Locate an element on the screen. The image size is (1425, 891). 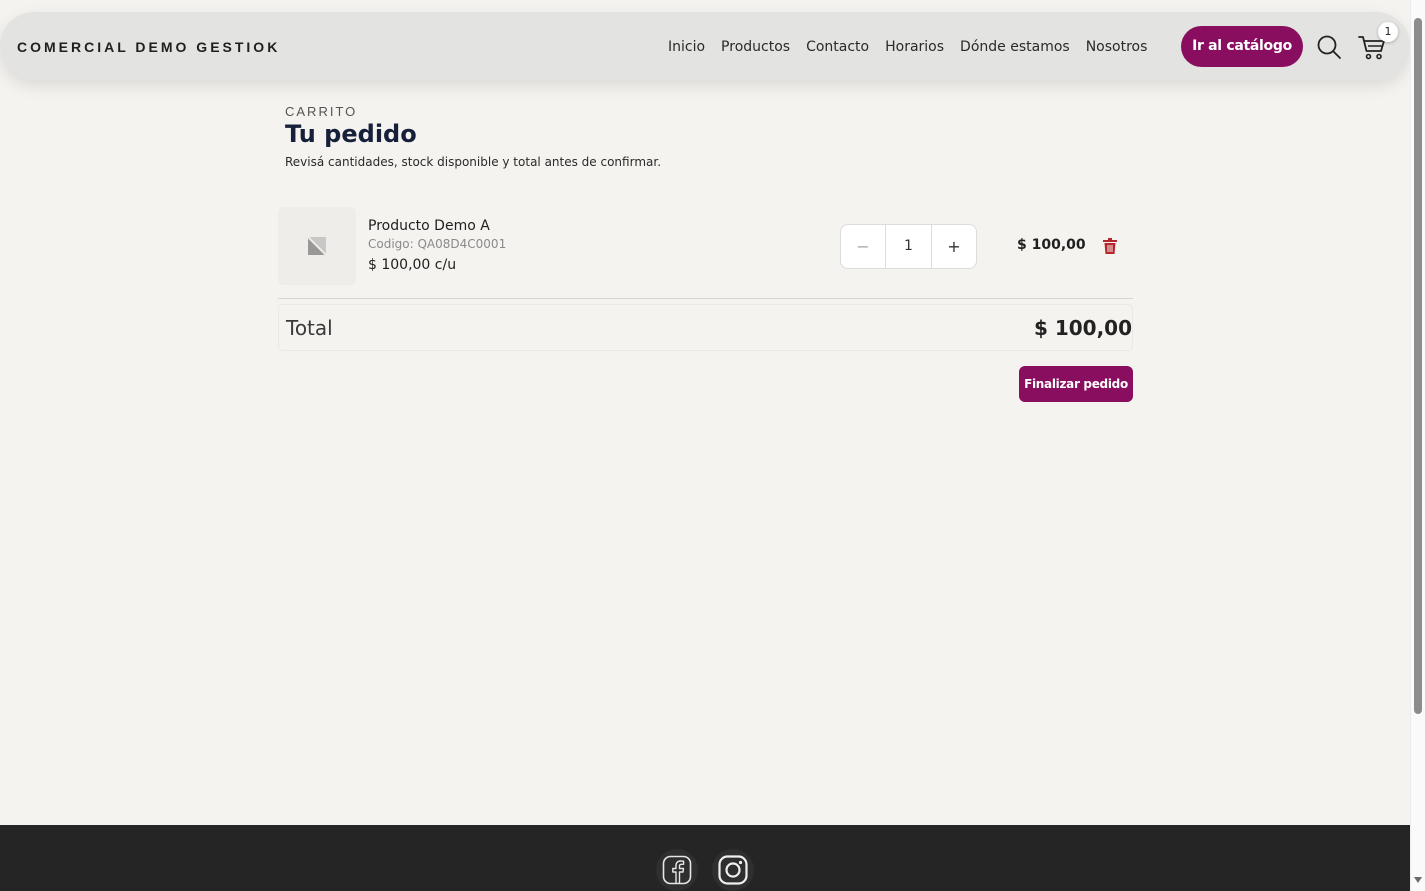
increment-button: + is located at coordinates (953, 246).